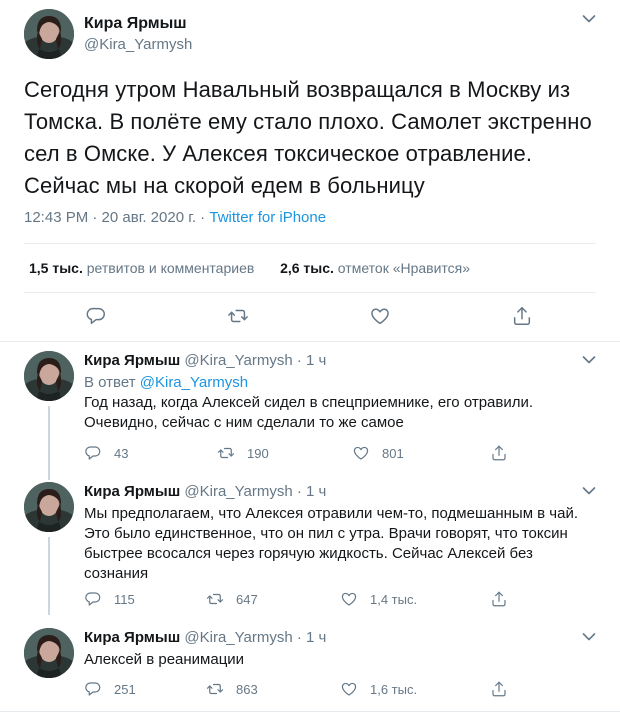  I want to click on tweet-source-link: Twitter for iPhone, so click(267, 217).